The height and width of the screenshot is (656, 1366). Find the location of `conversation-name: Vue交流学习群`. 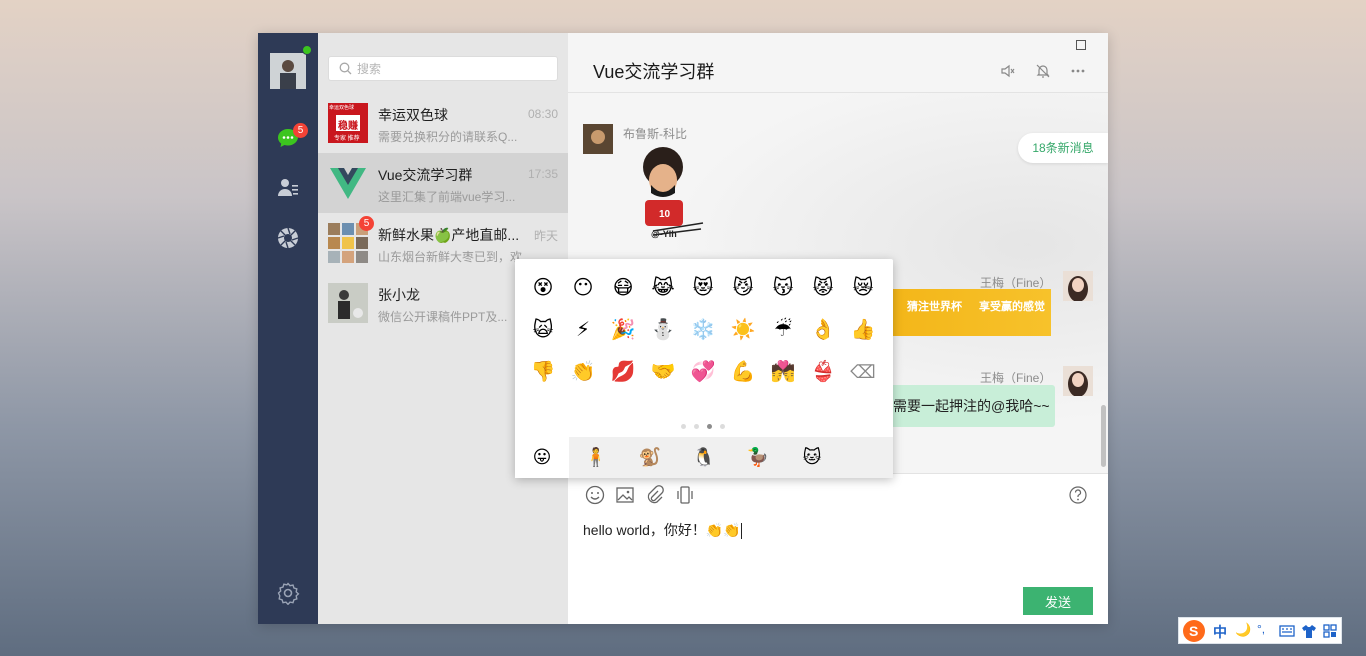

conversation-name: Vue交流学习群 is located at coordinates (425, 175).